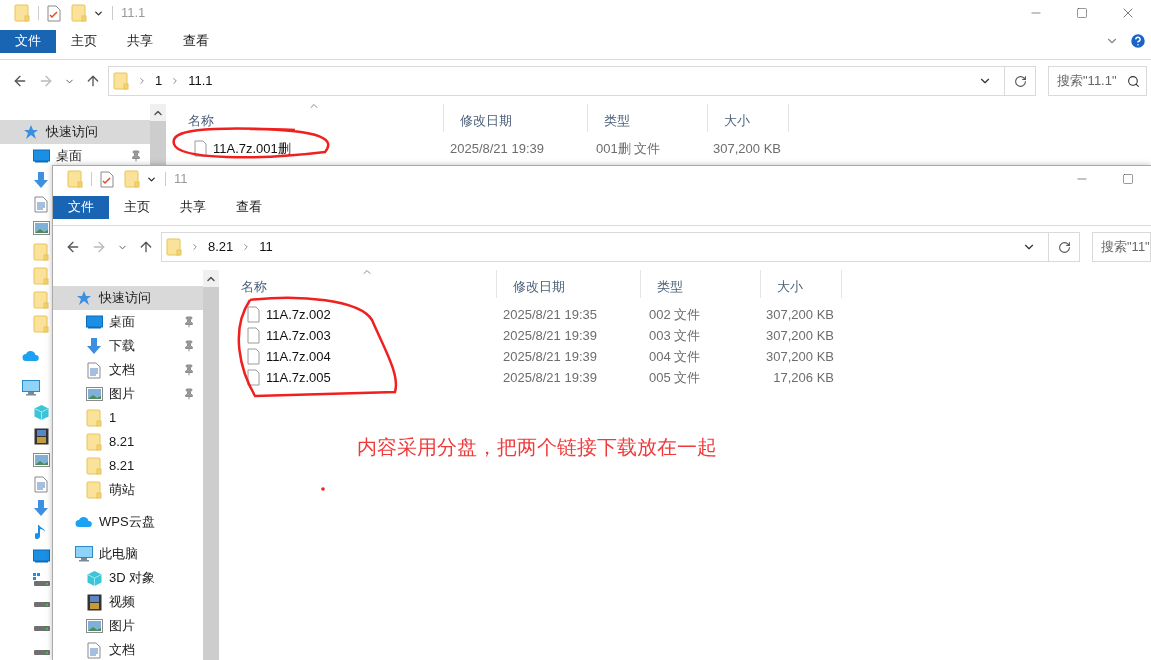  Describe the element at coordinates (1133, 81) in the screenshot. I see `search-icon` at that location.